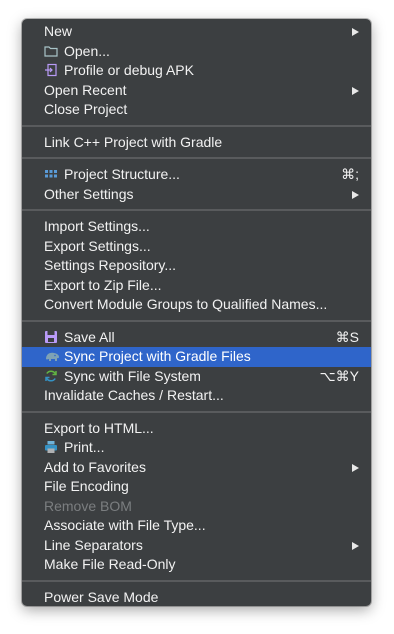  Describe the element at coordinates (51, 51) in the screenshot. I see `folder-icon` at that location.